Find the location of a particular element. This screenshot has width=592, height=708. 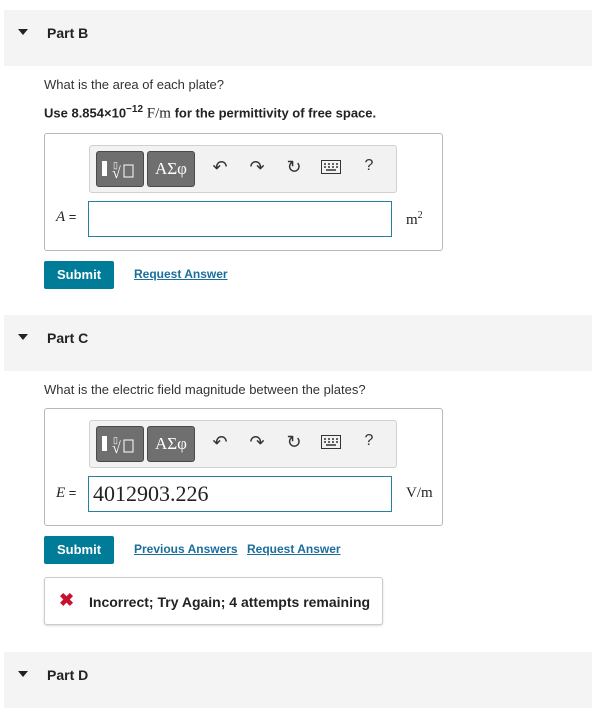

part-c-submit-button: Submit is located at coordinates (79, 550).